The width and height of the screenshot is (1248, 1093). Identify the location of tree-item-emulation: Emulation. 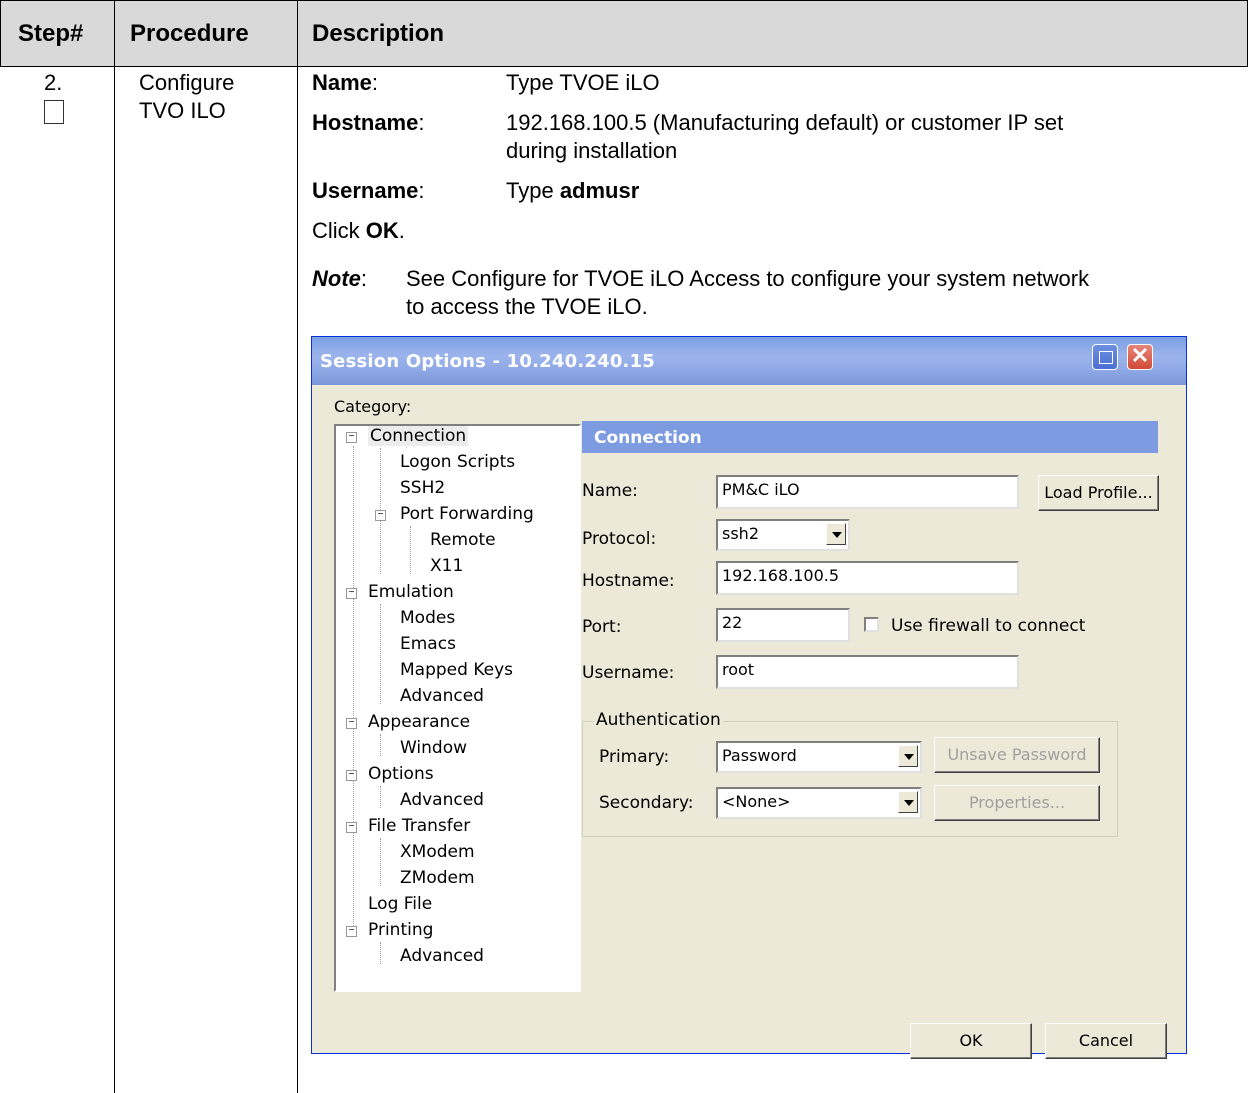
(411, 592).